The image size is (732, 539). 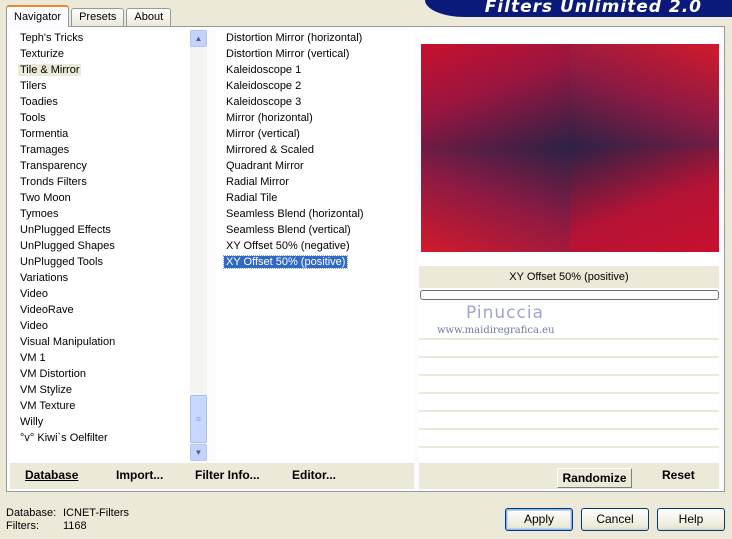 What do you see at coordinates (264, 86) in the screenshot?
I see `filter-item-label: Kaleidoscope 2` at bounding box center [264, 86].